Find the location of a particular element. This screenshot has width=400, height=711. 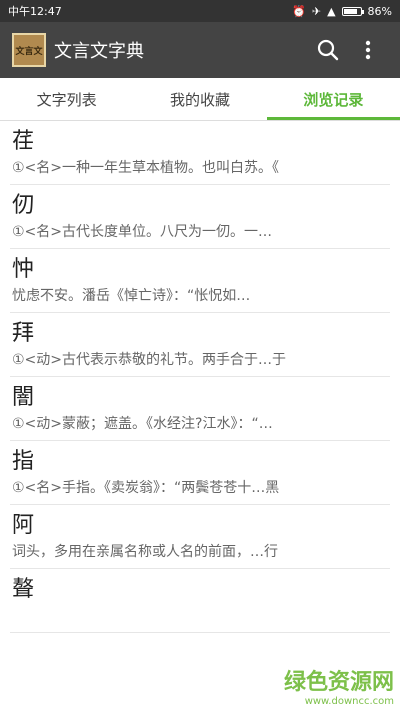

tab-bar: 文字列表 我的收藏 浏览记录 is located at coordinates (200, 99).